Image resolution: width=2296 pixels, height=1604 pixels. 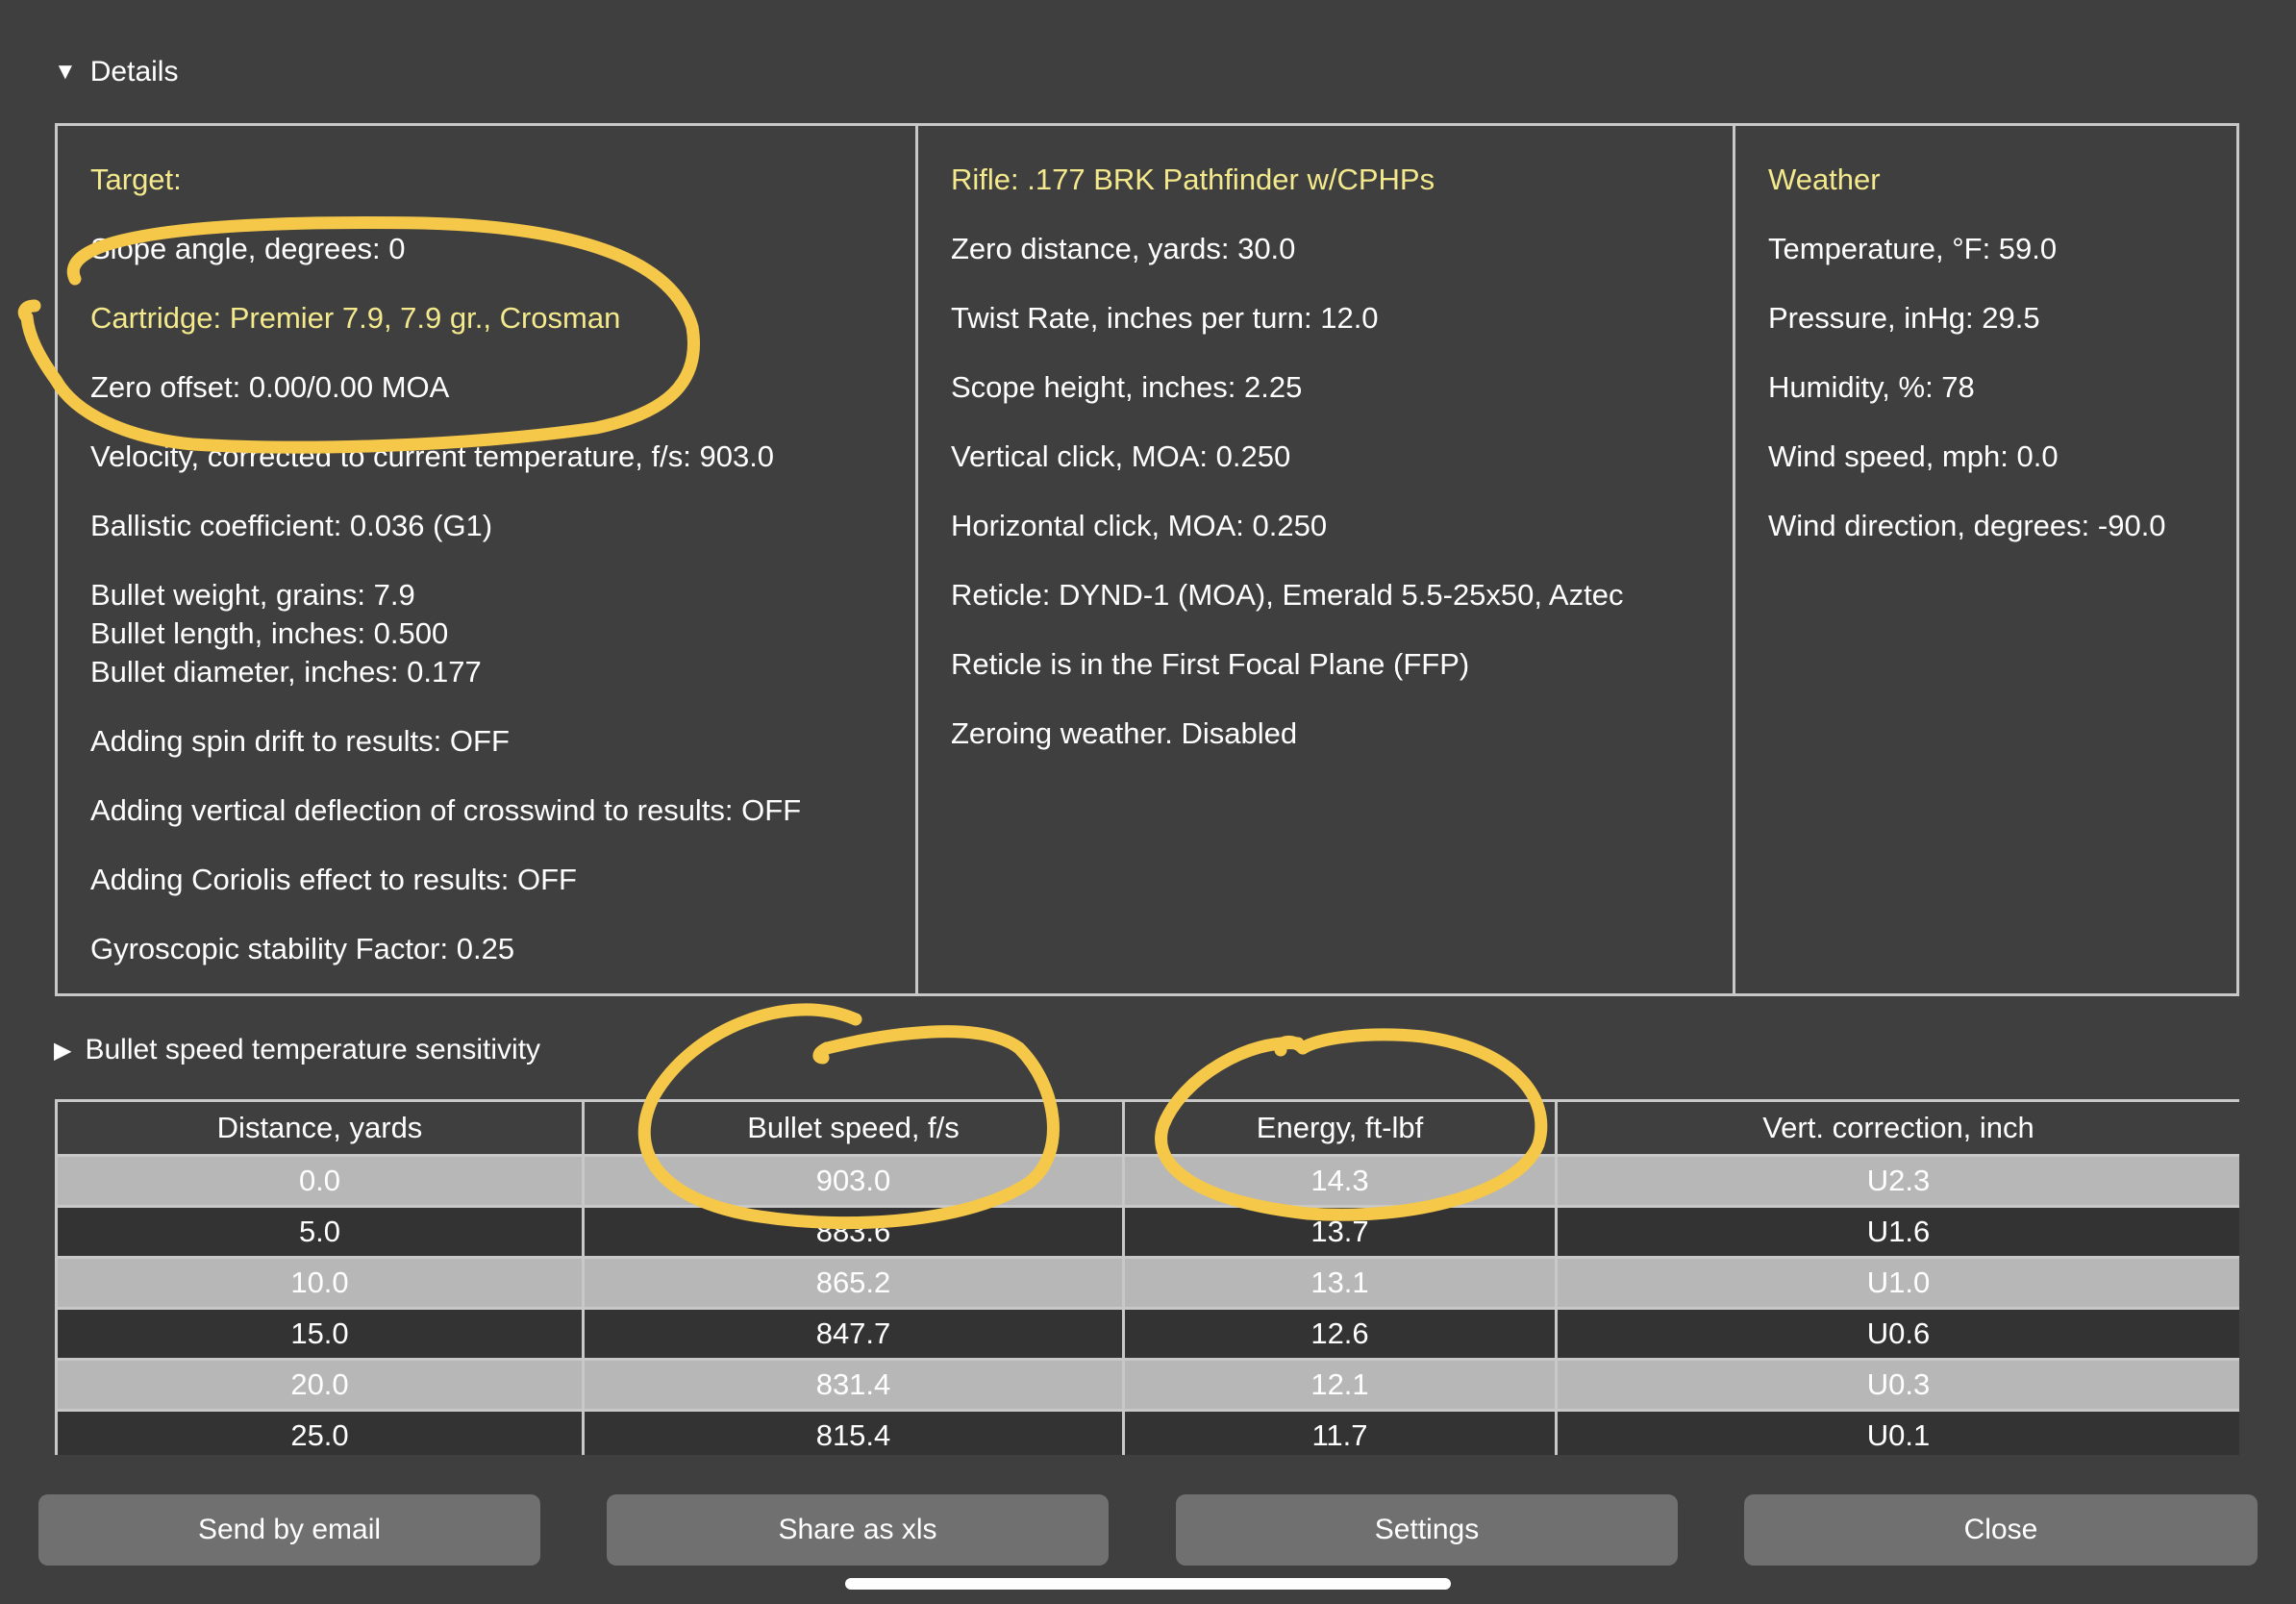 I want to click on cell-energy: 13.1, so click(x=1340, y=1283).